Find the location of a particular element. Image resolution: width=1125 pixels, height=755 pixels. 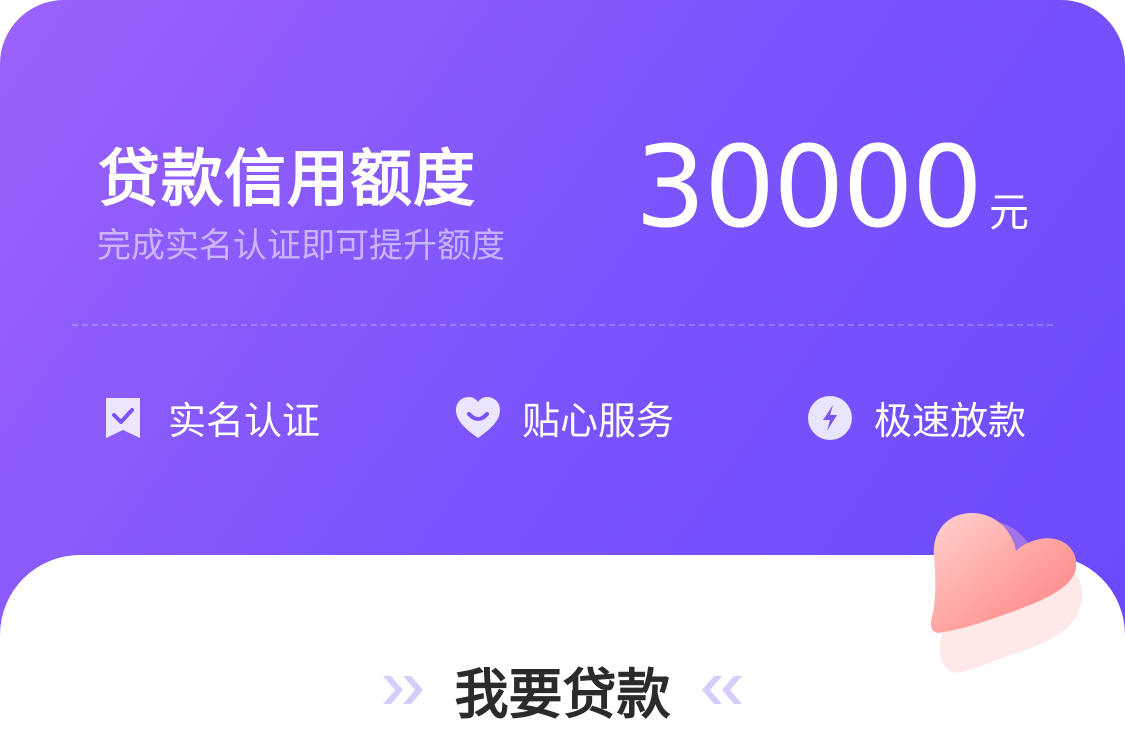

feature-fast-loan: 极速放款 is located at coordinates (916, 417).